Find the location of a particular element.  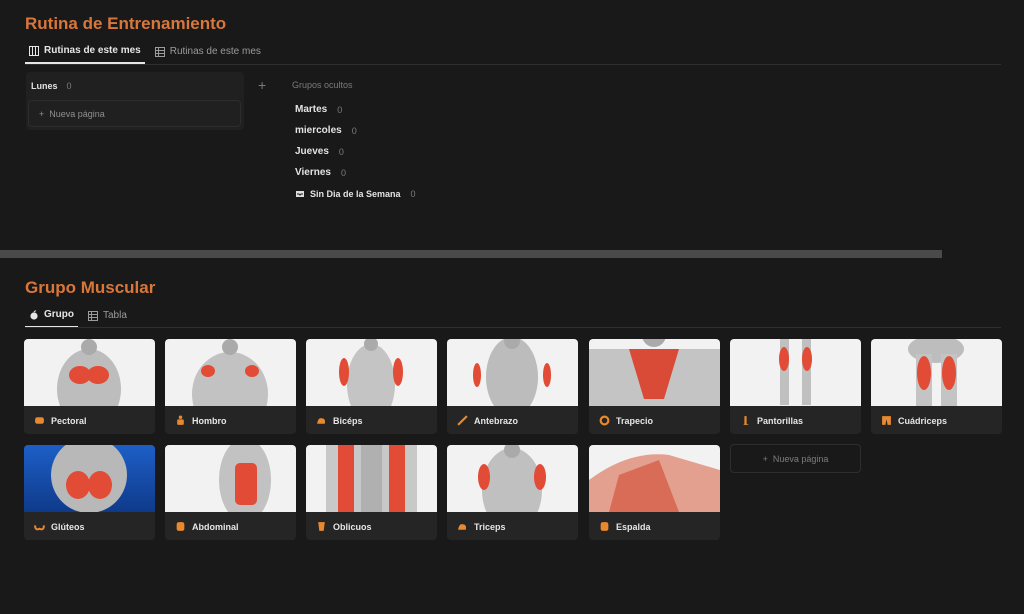

muscle-group-title: Grupo Muscular is located at coordinates (90, 287).